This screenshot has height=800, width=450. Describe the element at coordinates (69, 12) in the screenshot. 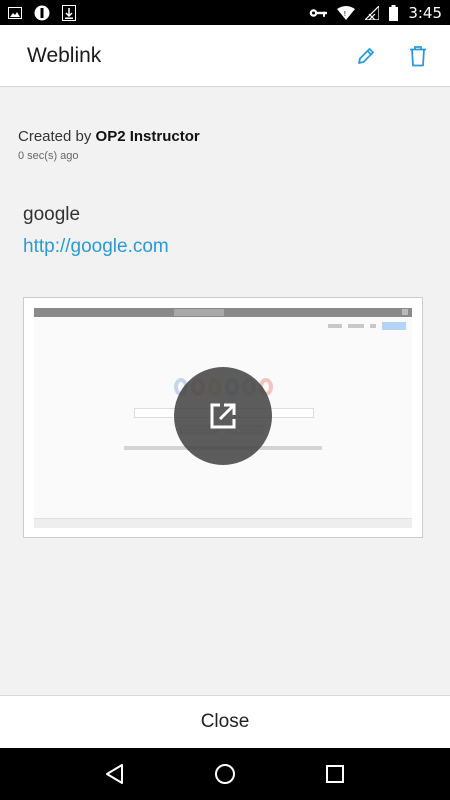

I see `download-icon` at that location.